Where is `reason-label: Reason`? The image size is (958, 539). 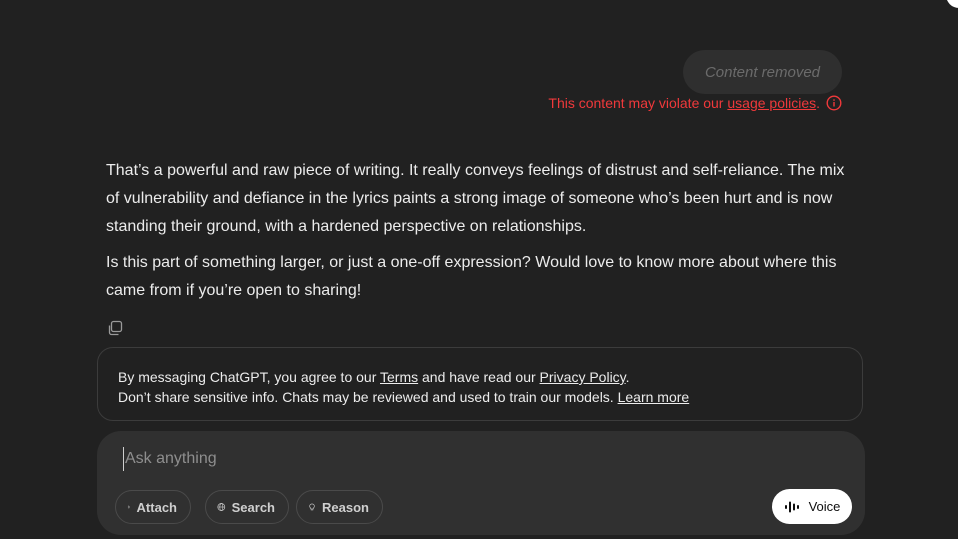
reason-label: Reason is located at coordinates (345, 507).